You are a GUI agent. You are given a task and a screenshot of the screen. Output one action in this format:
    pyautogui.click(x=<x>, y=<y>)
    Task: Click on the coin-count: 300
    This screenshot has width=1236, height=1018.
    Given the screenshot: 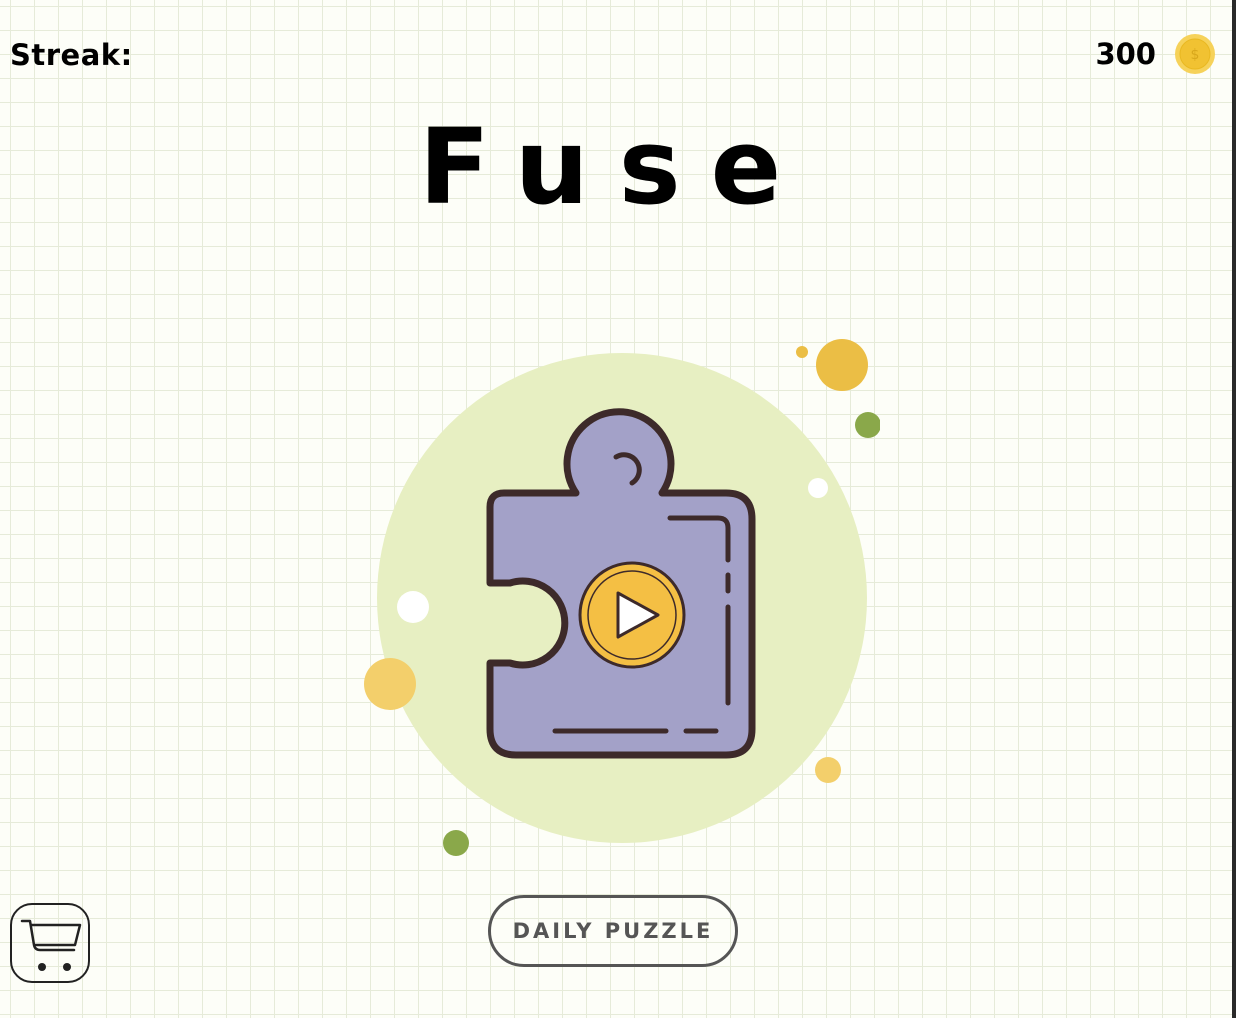 What is the action you would take?
    pyautogui.click(x=1125, y=54)
    